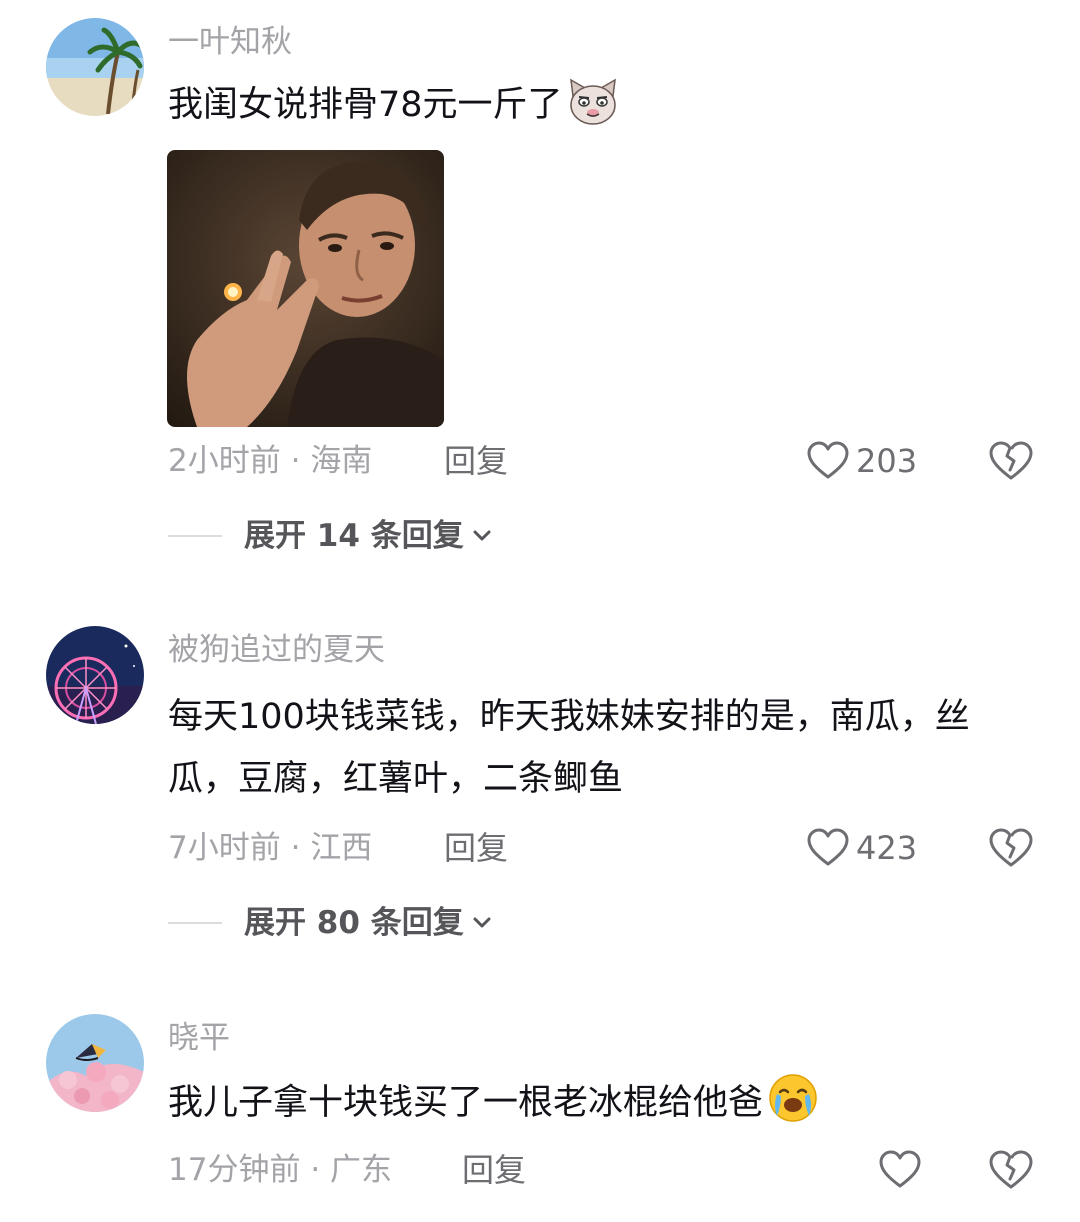 This screenshot has width=1080, height=1222. Describe the element at coordinates (365, 105) in the screenshot. I see `comment-text-content: 我闺女说排骨78元一斤了` at that location.